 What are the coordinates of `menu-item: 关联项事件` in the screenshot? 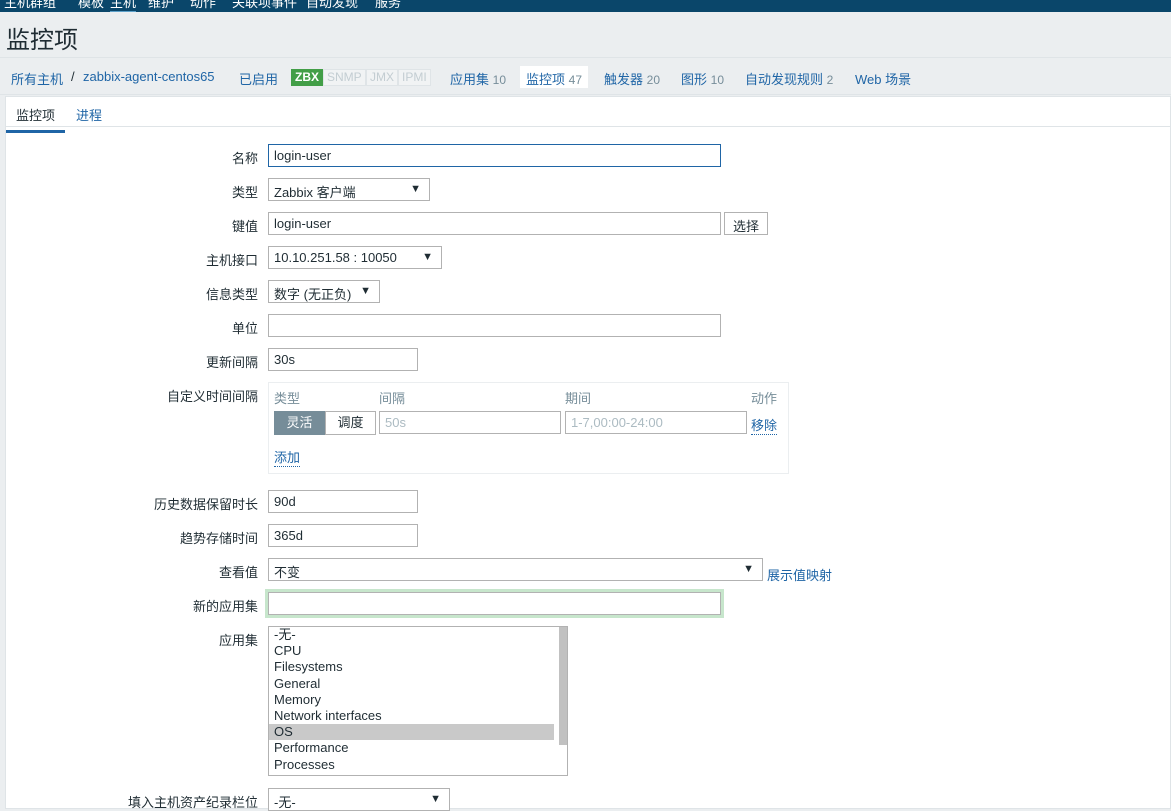 It's located at (264, 5).